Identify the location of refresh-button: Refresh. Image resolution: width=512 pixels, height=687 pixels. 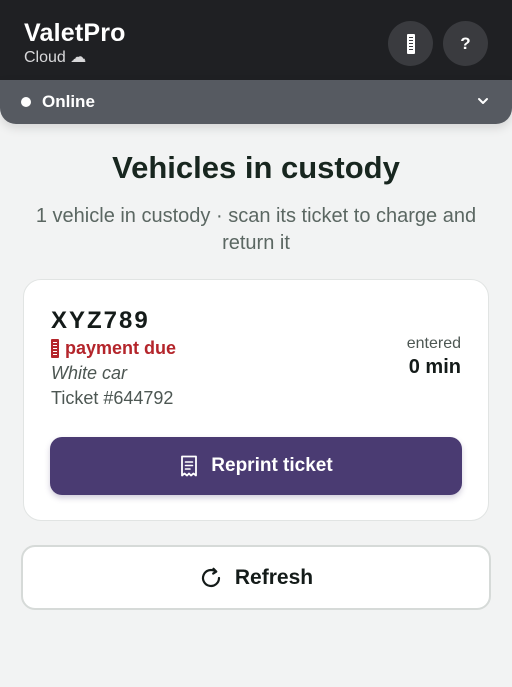
(256, 577).